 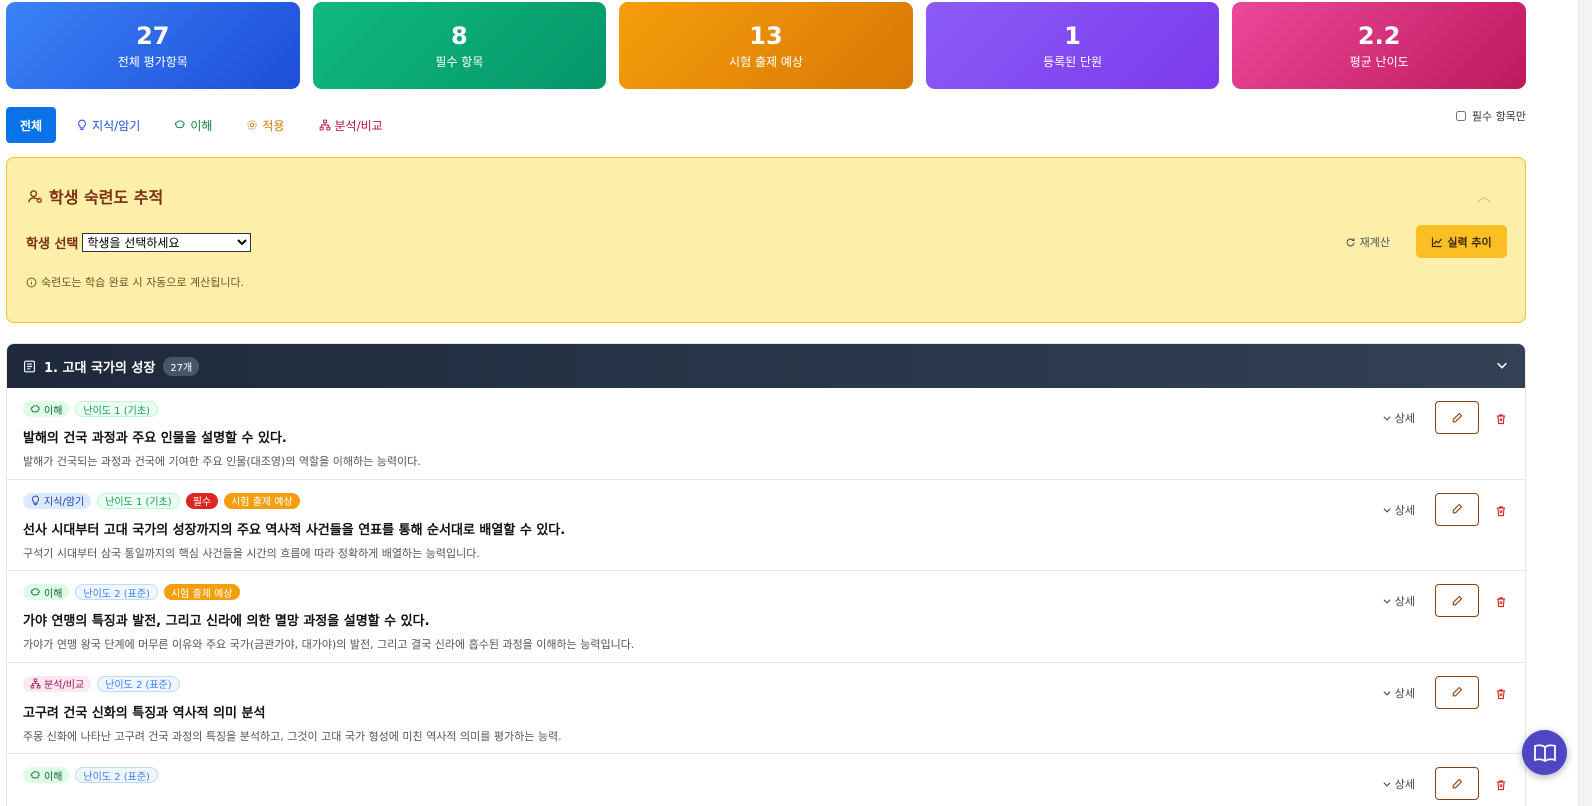 What do you see at coordinates (135, 282) in the screenshot?
I see `mastery-note: 숙련도는 학습 완료 시 자동으로 계산됩니다.` at bounding box center [135, 282].